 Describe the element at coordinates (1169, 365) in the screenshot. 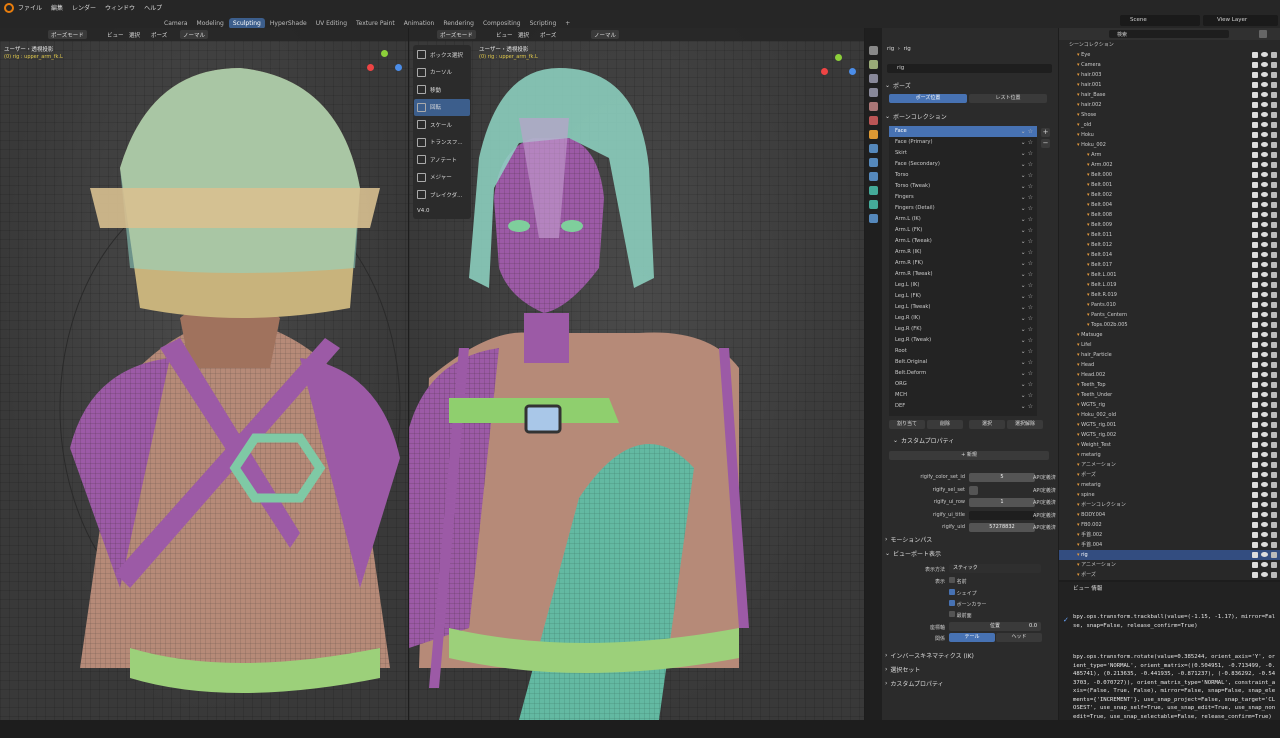

I see `outliner-row: ▾ Head` at that location.